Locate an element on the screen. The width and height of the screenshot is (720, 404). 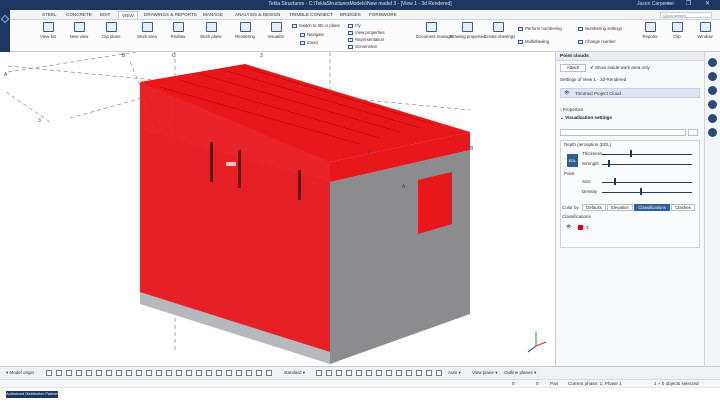
screenshot-button: Screenshot is located at coordinates (362, 46).